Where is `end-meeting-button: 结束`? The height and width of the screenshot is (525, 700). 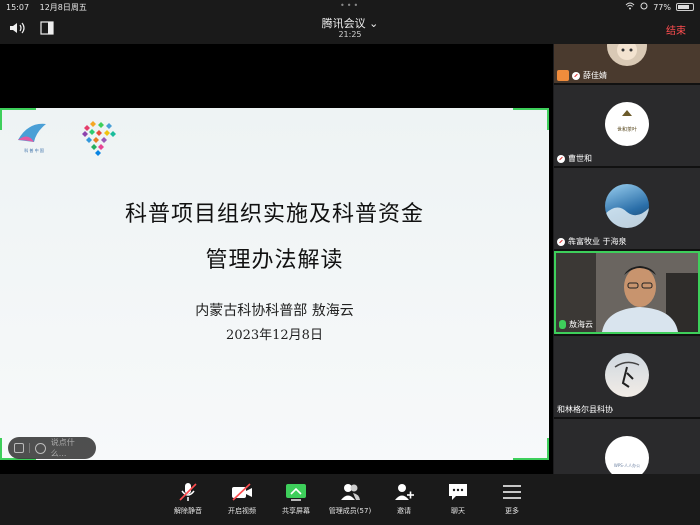
end-meeting-button: 结束 is located at coordinates (676, 29).